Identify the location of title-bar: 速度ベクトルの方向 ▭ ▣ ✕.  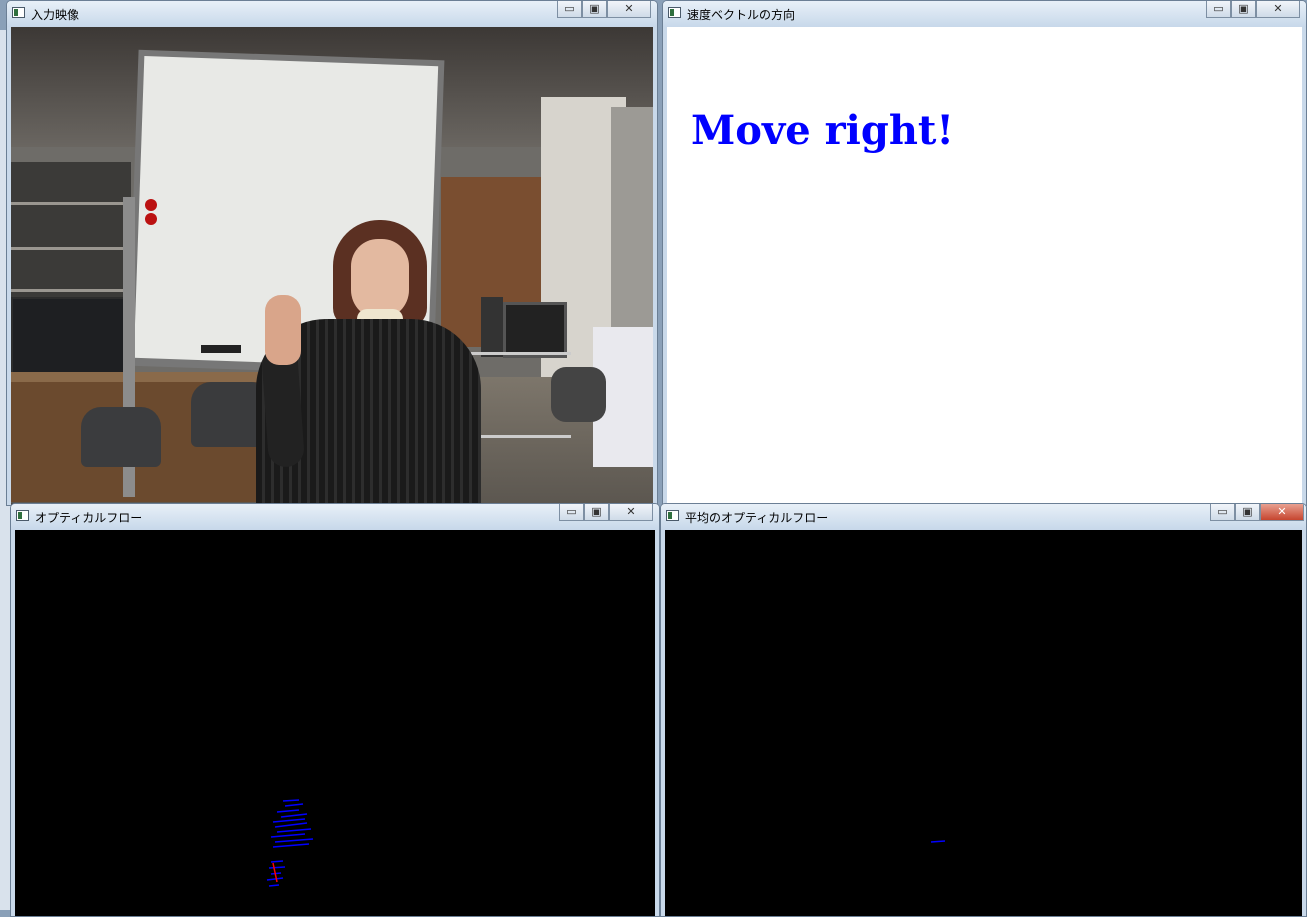
(984, 14).